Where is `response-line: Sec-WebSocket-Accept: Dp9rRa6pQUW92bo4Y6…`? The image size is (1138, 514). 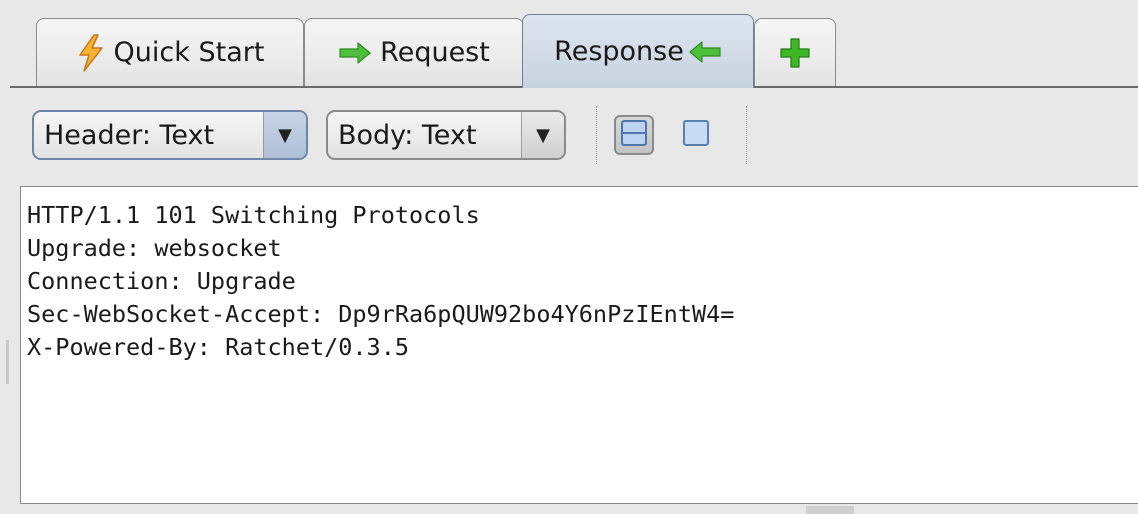 response-line: Sec-WebSocket-Accept: Dp9rRa6pQUW92bo4Y6… is located at coordinates (381, 314).